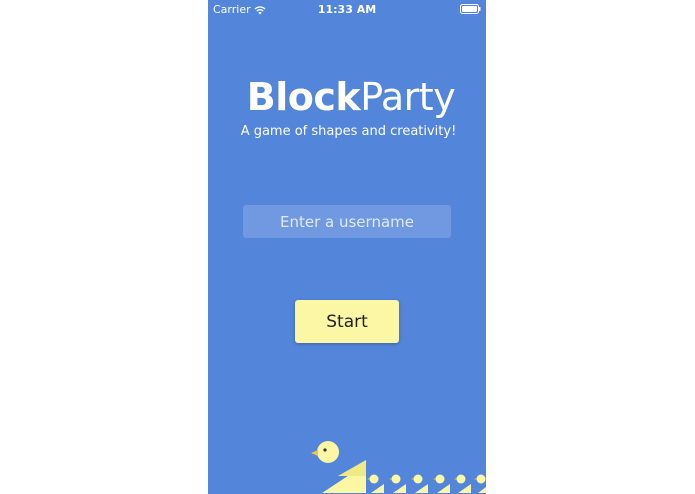 The image size is (695, 494). I want to click on battery-icon, so click(470, 9).